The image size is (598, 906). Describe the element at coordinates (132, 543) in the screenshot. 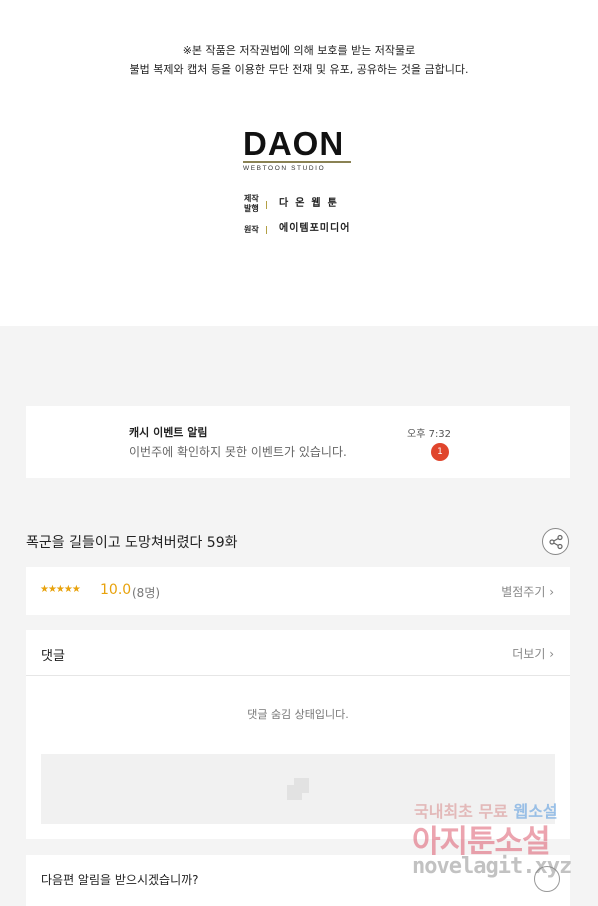

I see `episode-title: 폭군을 길들이고 도망쳐버렸다 59화` at that location.